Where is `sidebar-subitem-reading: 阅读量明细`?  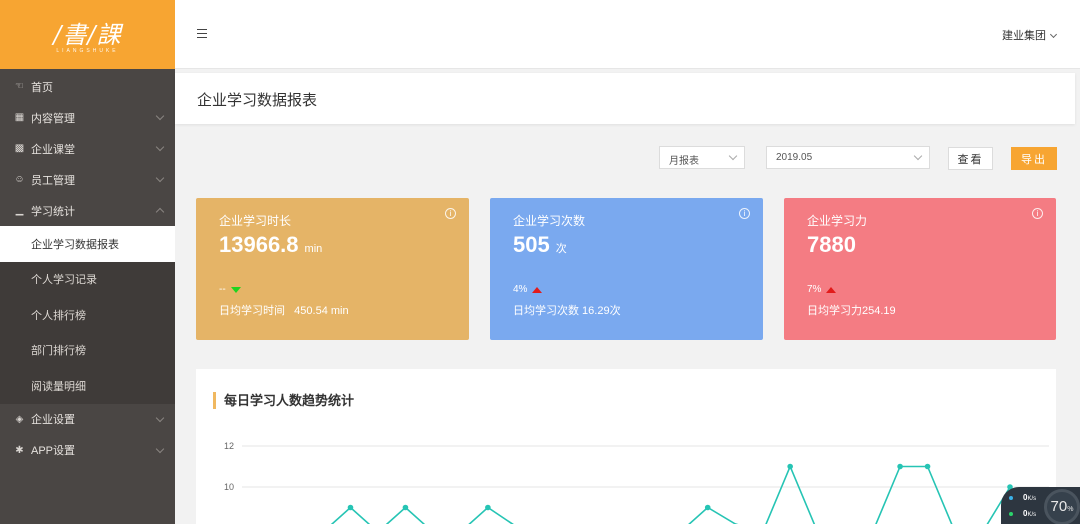 sidebar-subitem-reading: 阅读量明细 is located at coordinates (87, 386).